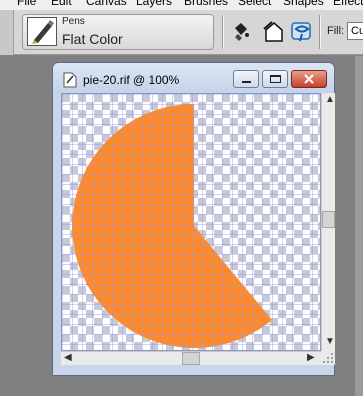  I want to click on scroll-left-icon: ◀, so click(68, 358).